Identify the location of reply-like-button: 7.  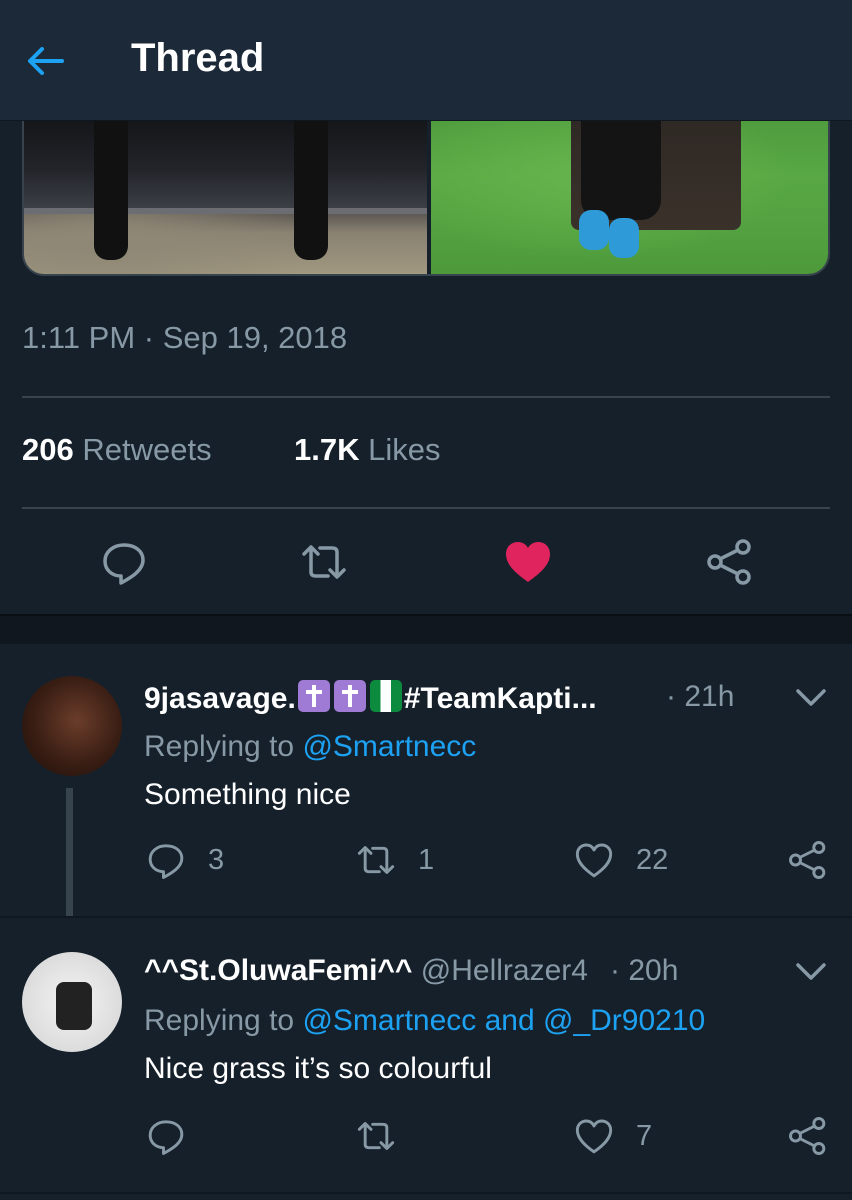
(613, 1136).